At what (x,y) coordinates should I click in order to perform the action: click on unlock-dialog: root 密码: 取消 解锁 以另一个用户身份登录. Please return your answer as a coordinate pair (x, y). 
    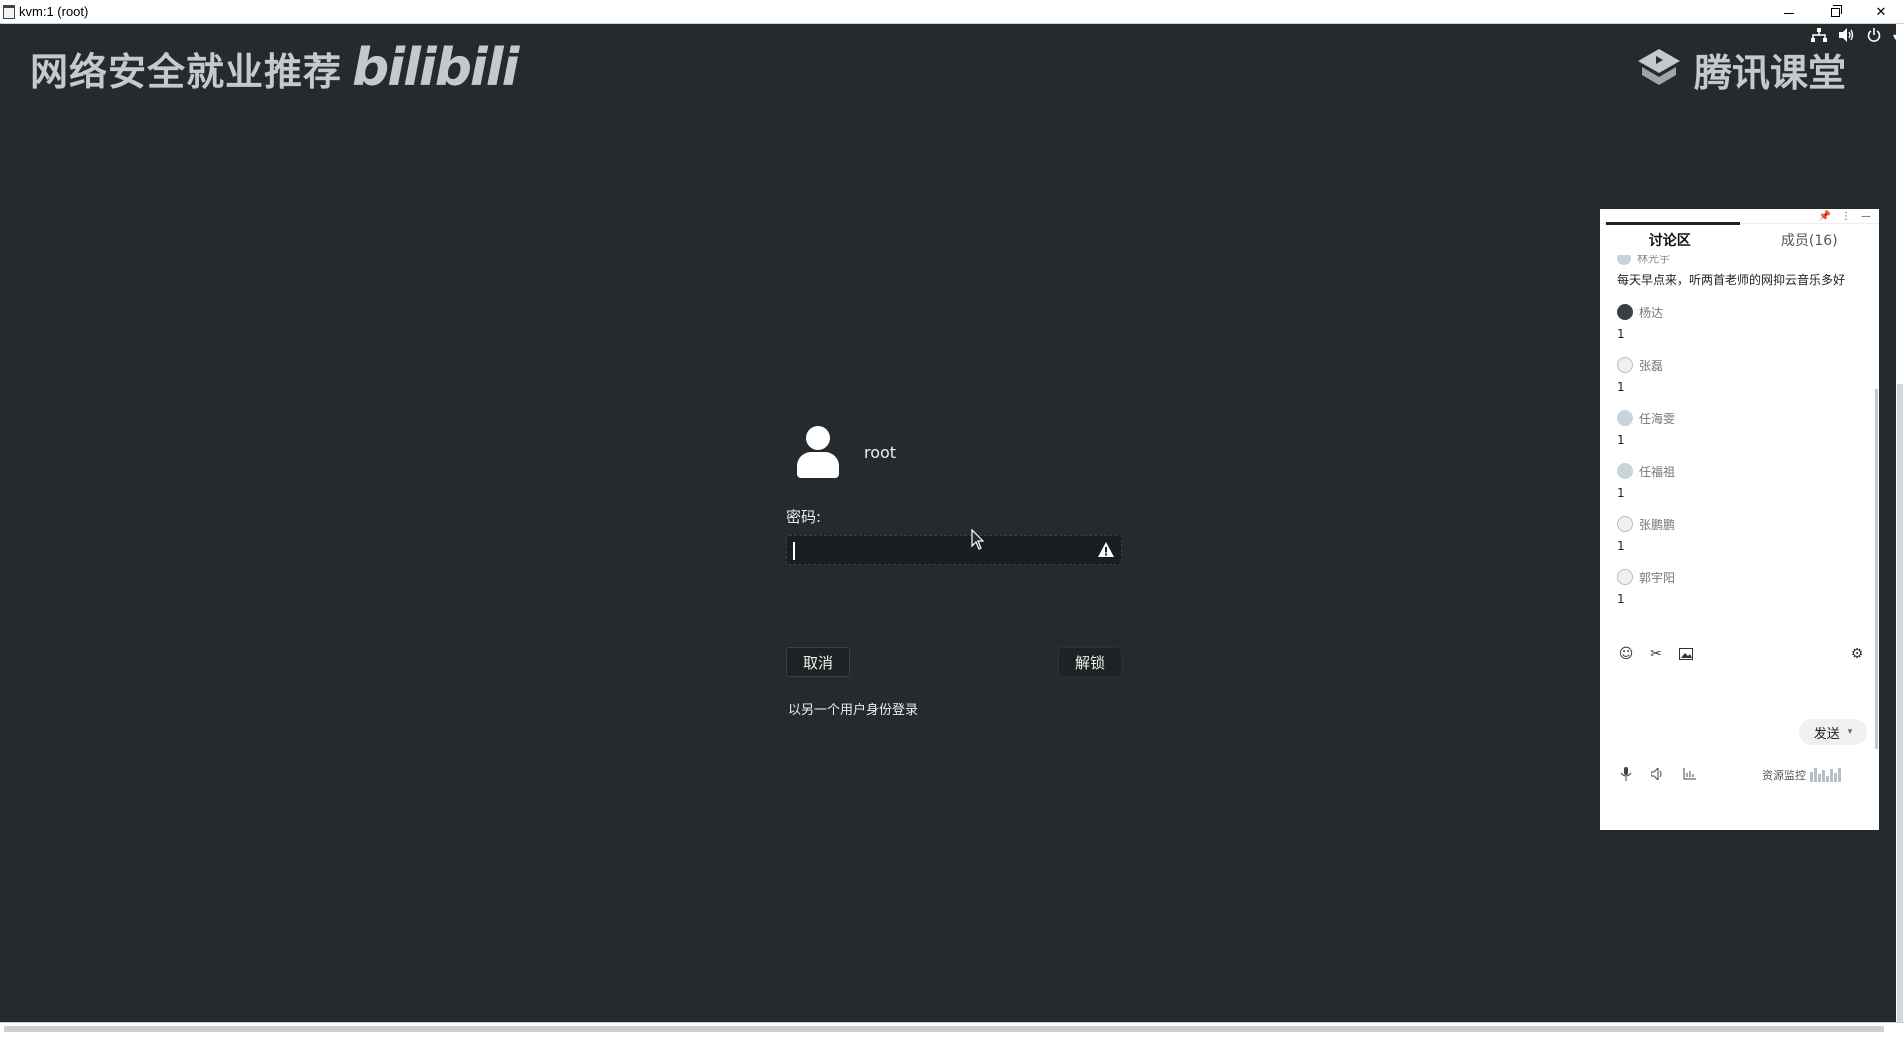
    Looking at the image, I should click on (954, 569).